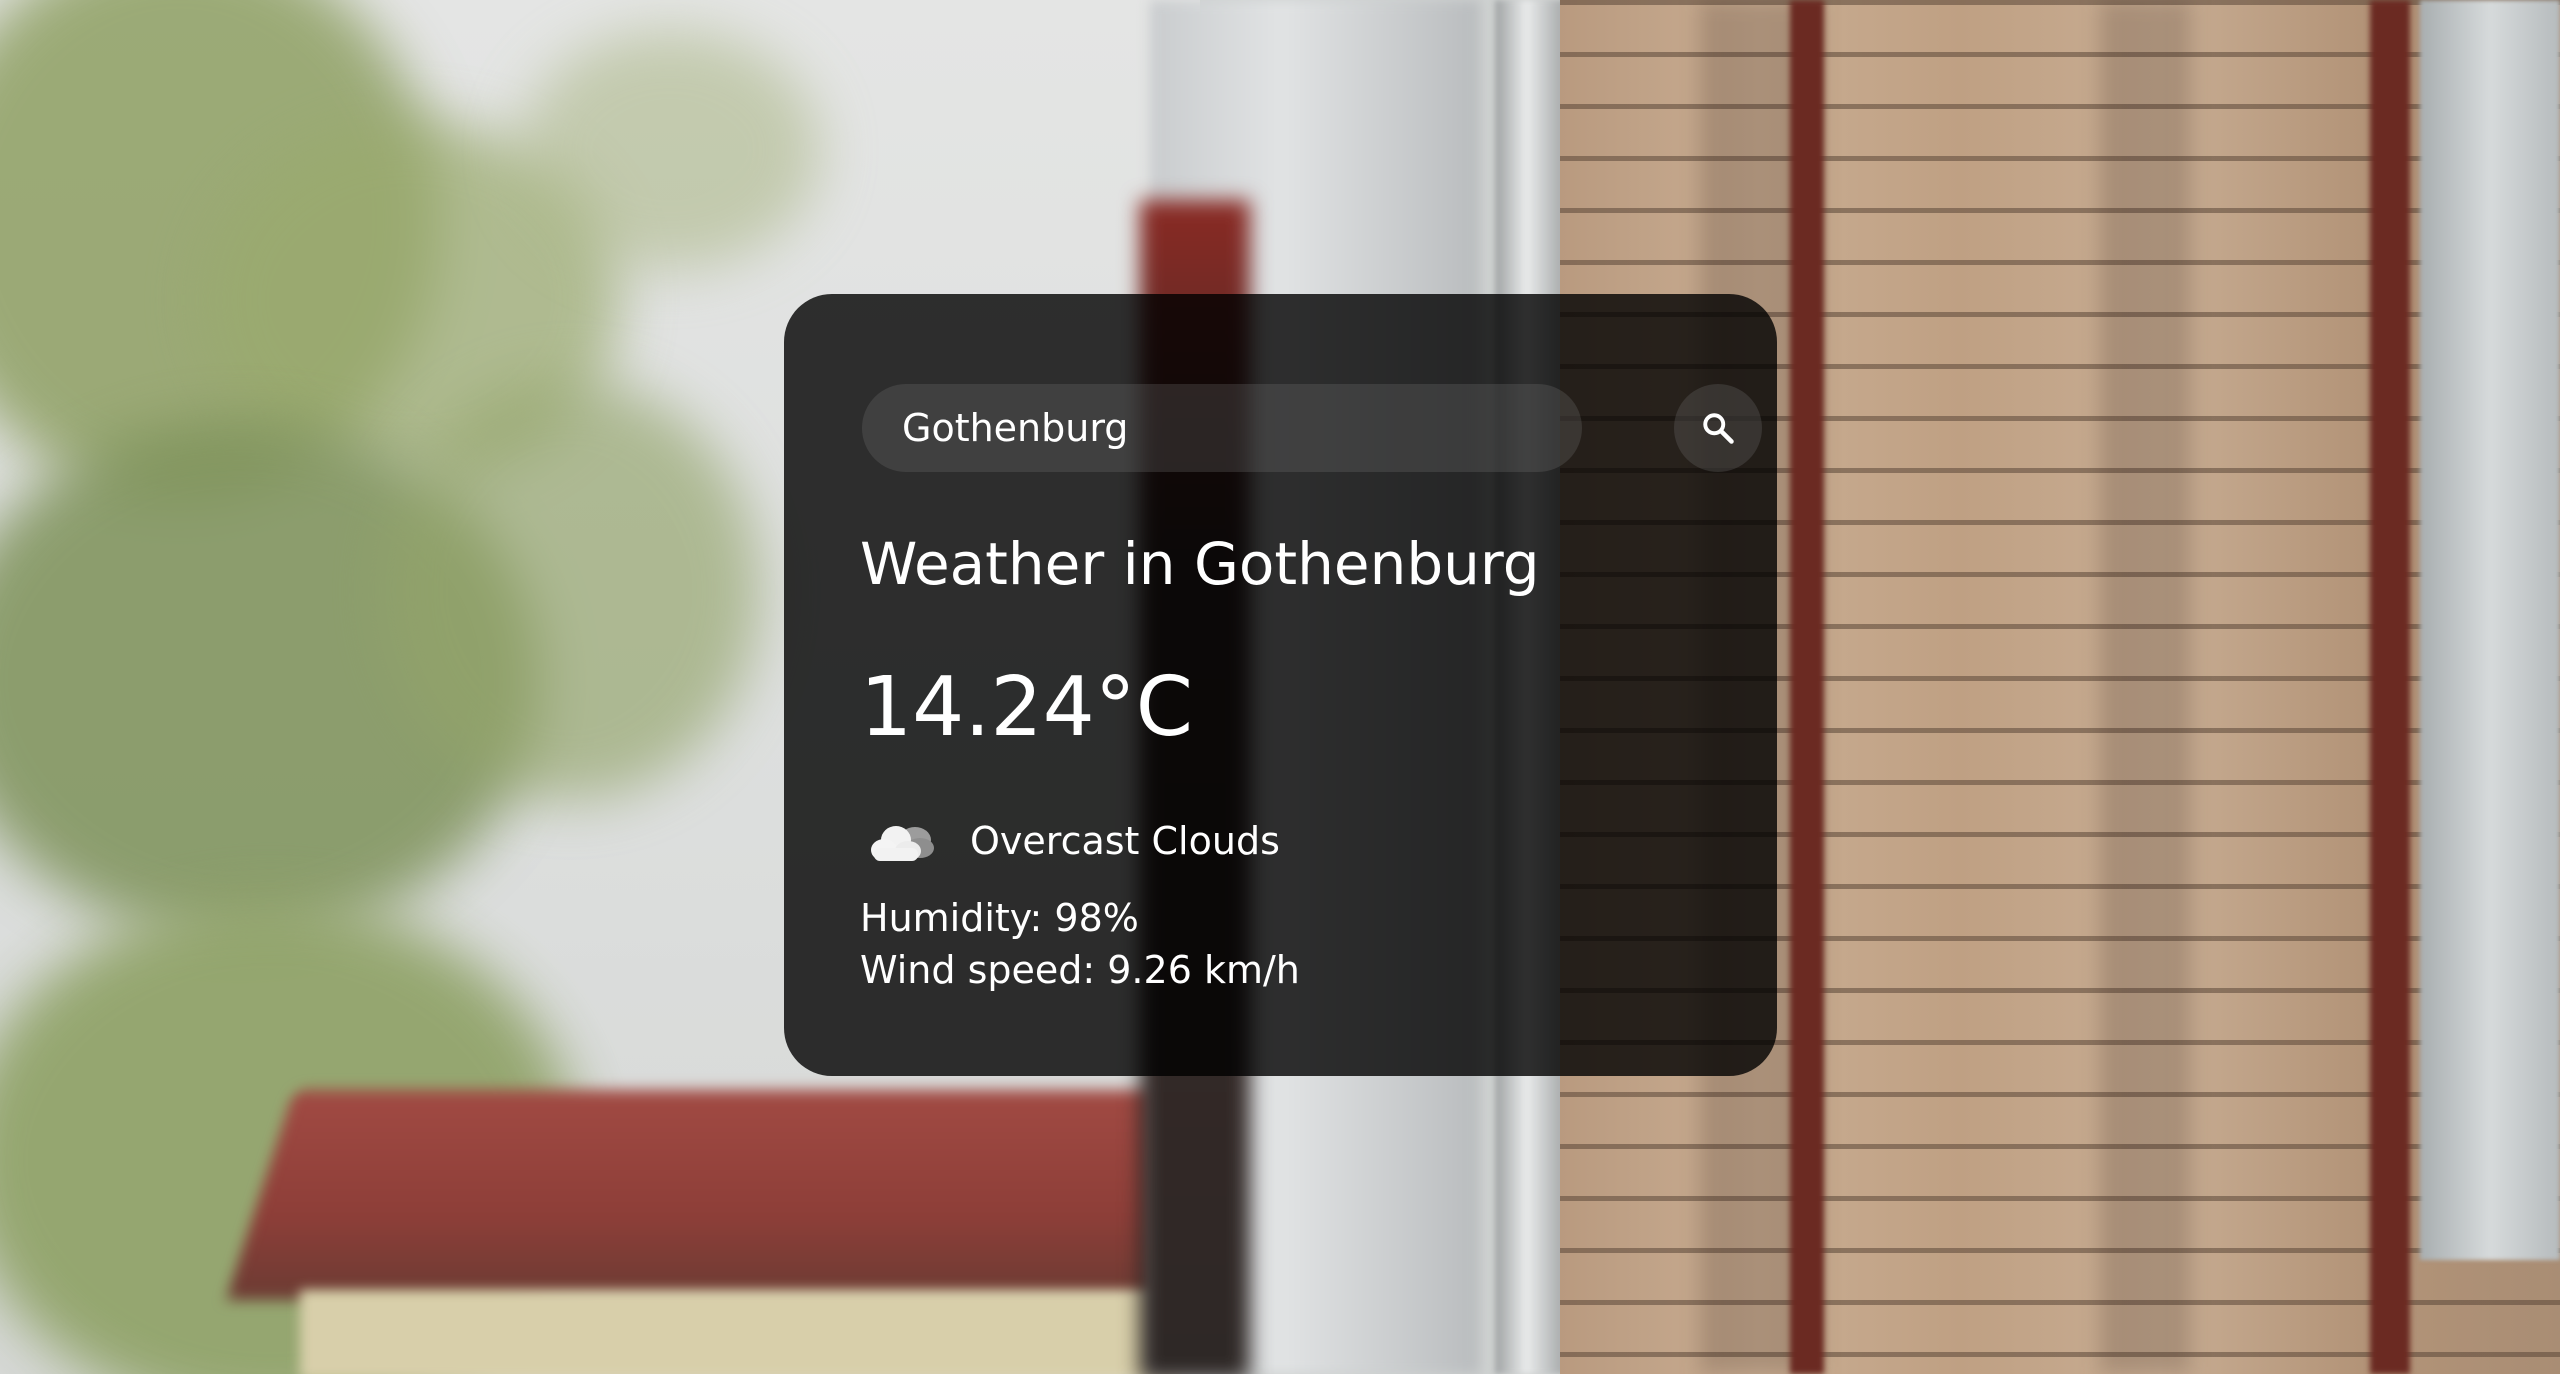 The image size is (2560, 1374). Describe the element at coordinates (1080, 970) in the screenshot. I see `wind-speed: Wind speed: 9.26 km/h` at that location.